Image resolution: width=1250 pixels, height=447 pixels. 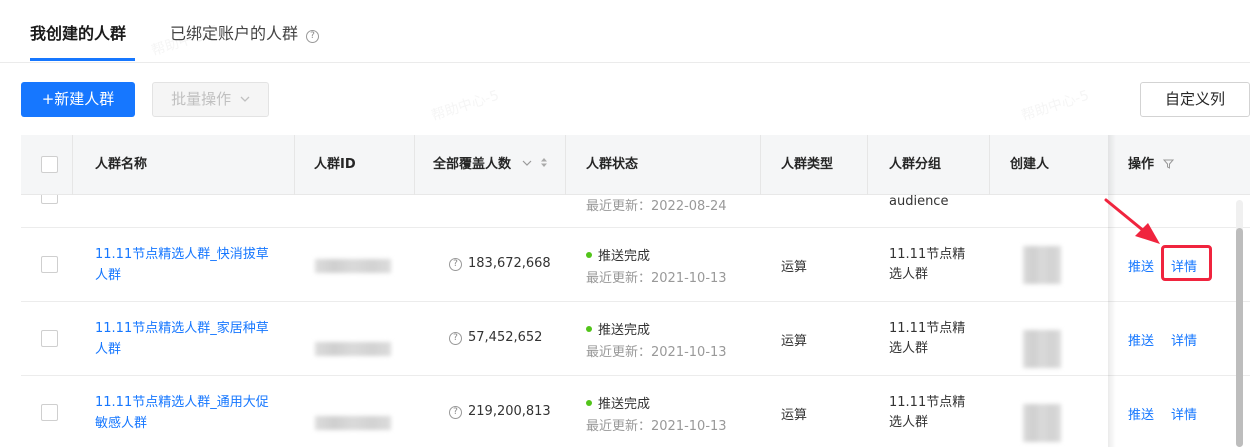 What do you see at coordinates (121, 423) in the screenshot?
I see `audience-name-line2: 敏感人群` at bounding box center [121, 423].